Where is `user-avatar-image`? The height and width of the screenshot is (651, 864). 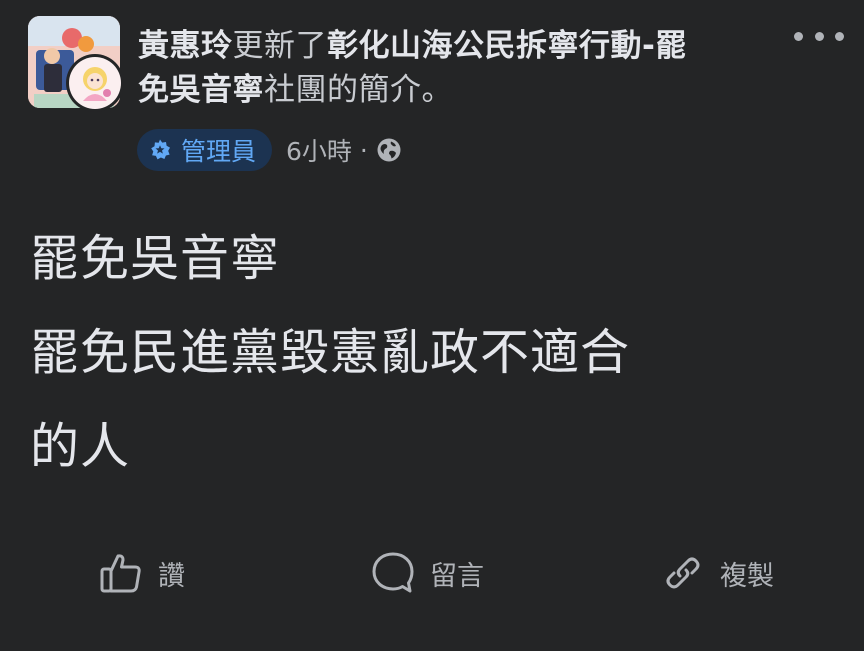
user-avatar-image is located at coordinates (95, 83).